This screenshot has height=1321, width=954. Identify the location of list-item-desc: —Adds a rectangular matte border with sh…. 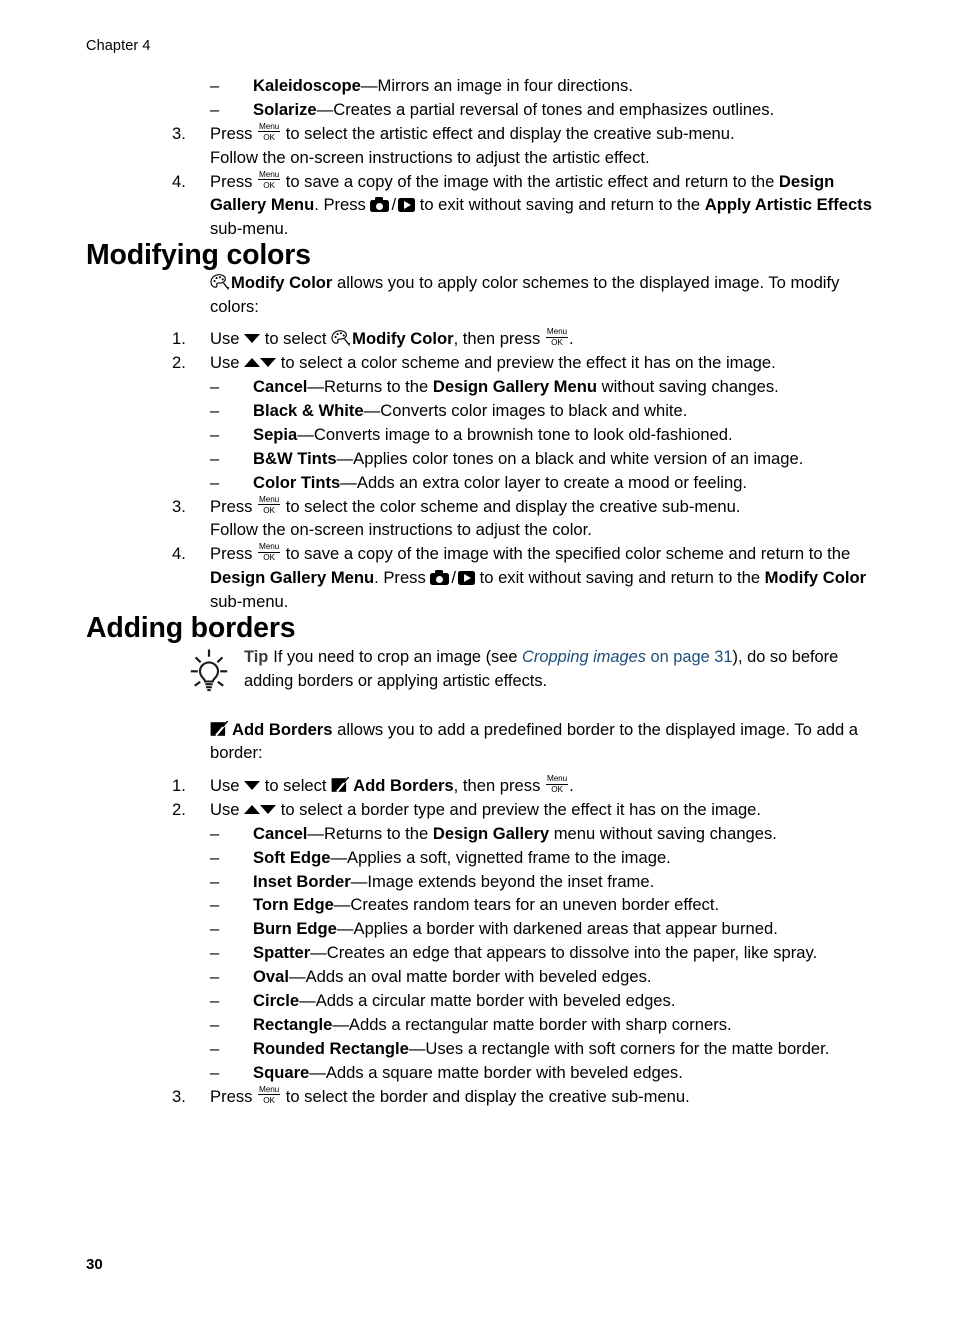
(532, 1024).